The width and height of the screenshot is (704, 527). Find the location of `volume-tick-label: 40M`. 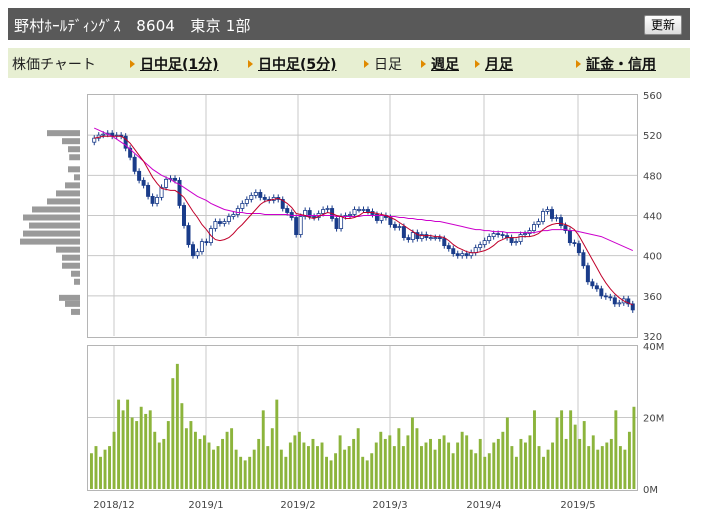

volume-tick-label: 40M is located at coordinates (653, 347).